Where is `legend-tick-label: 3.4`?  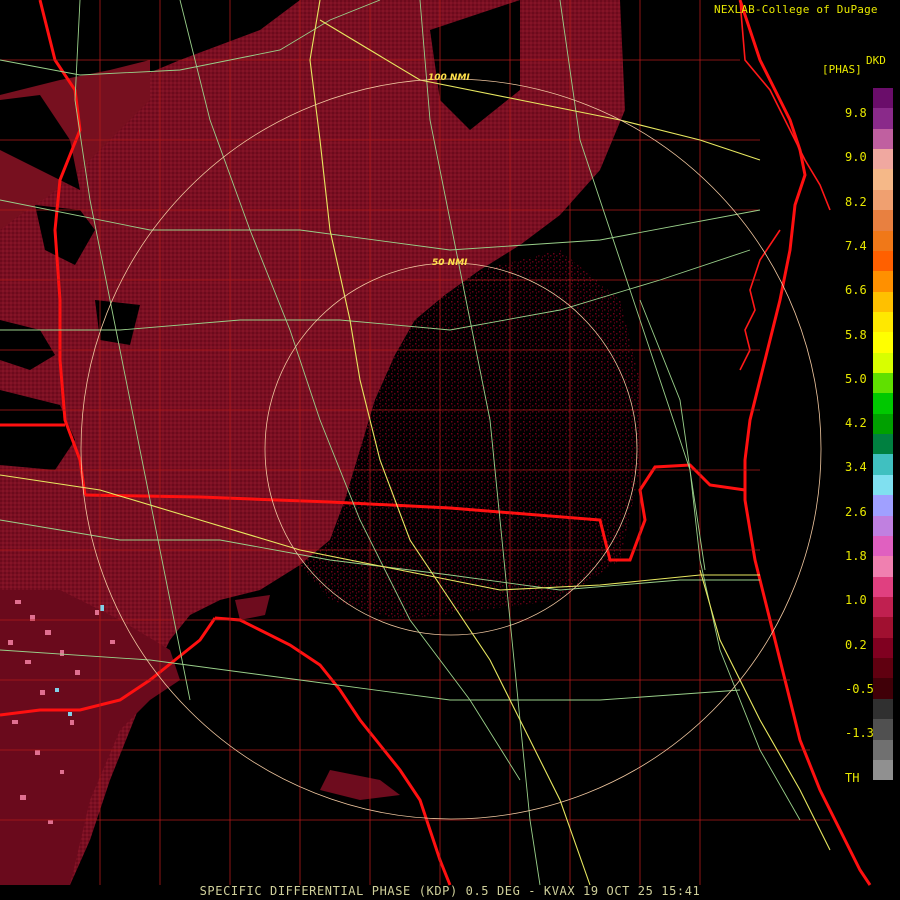
legend-tick-label: 3.4 is located at coordinates (856, 467).